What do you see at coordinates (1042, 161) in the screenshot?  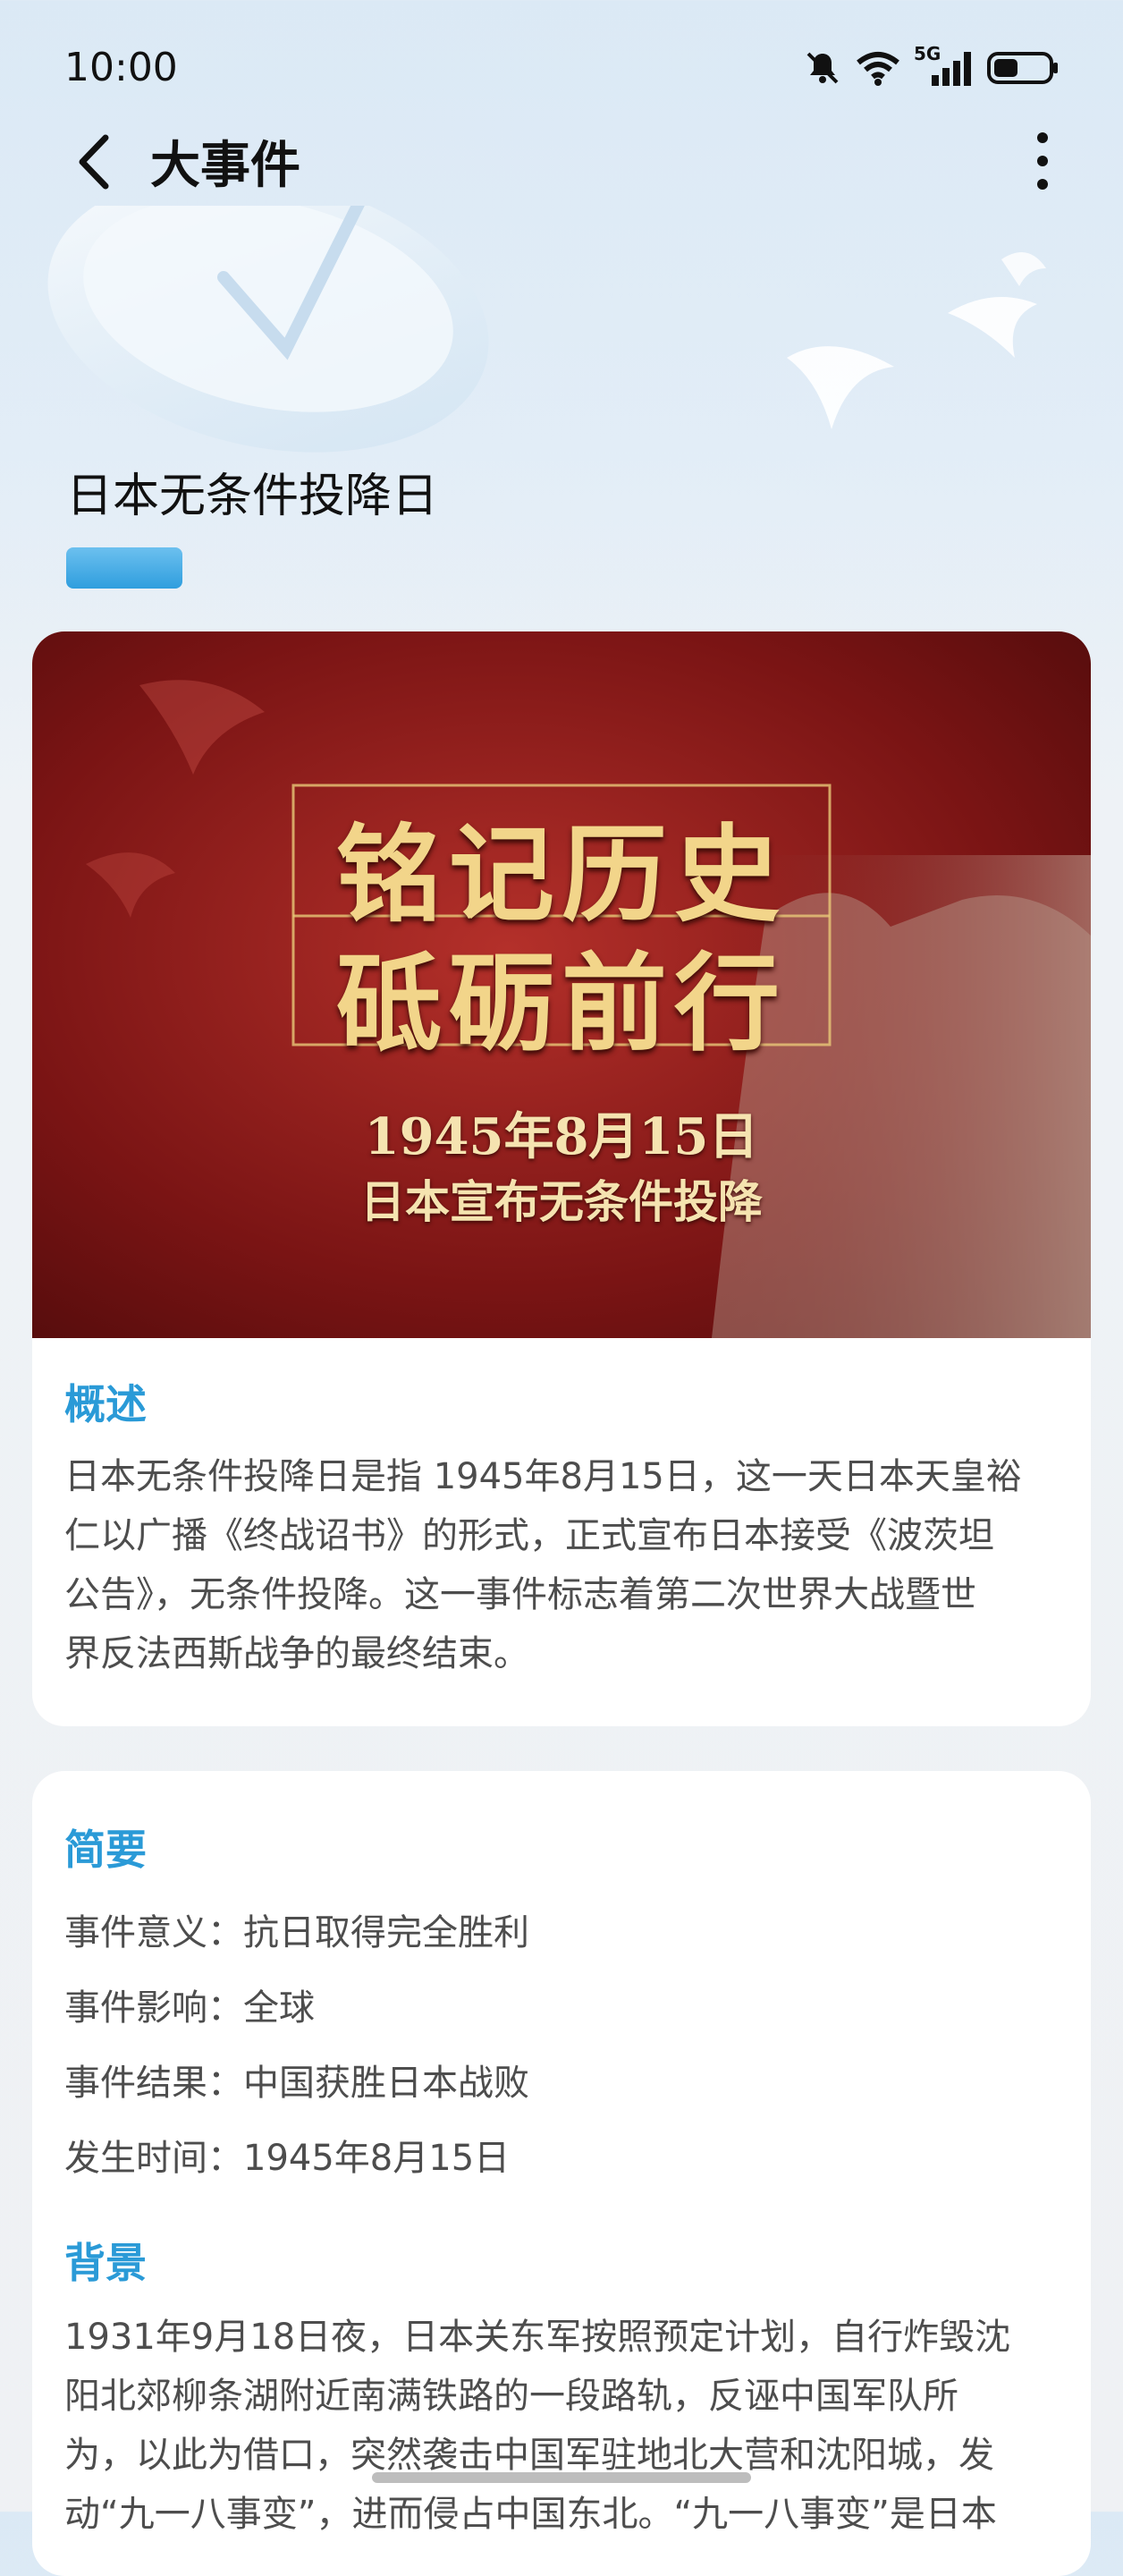 I see `more-options-icon` at bounding box center [1042, 161].